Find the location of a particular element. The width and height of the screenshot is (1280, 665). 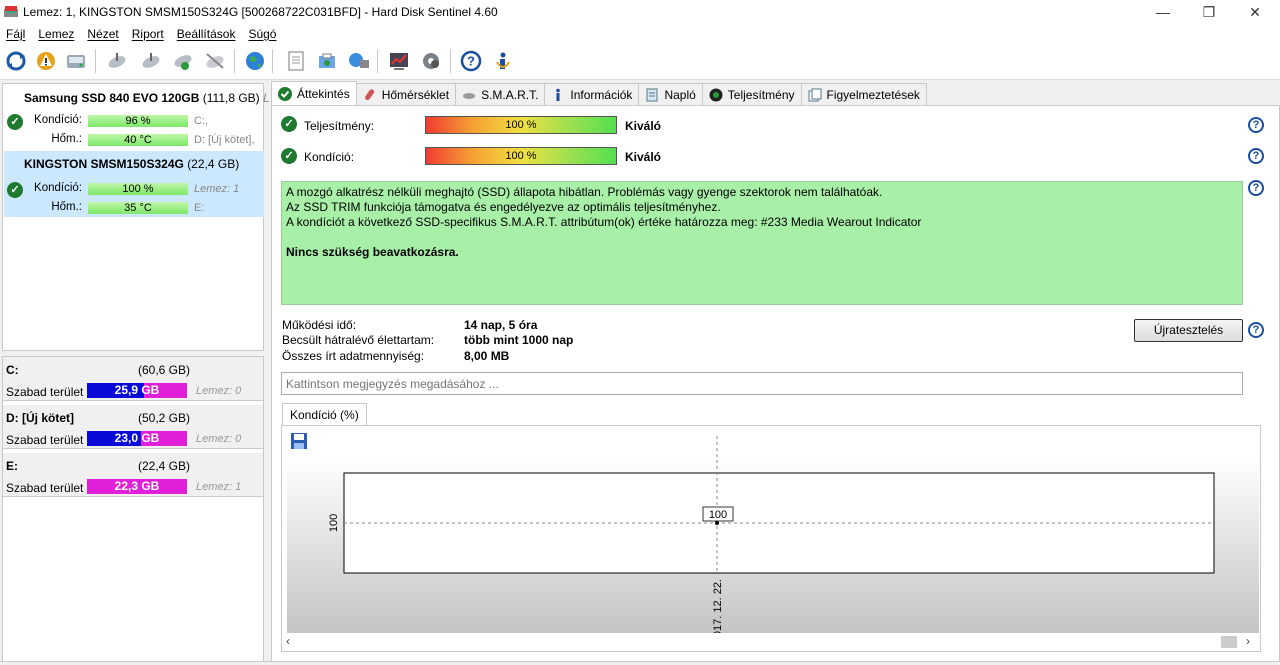

volume-disk-note: Lemez: 0 is located at coordinates (219, 391).